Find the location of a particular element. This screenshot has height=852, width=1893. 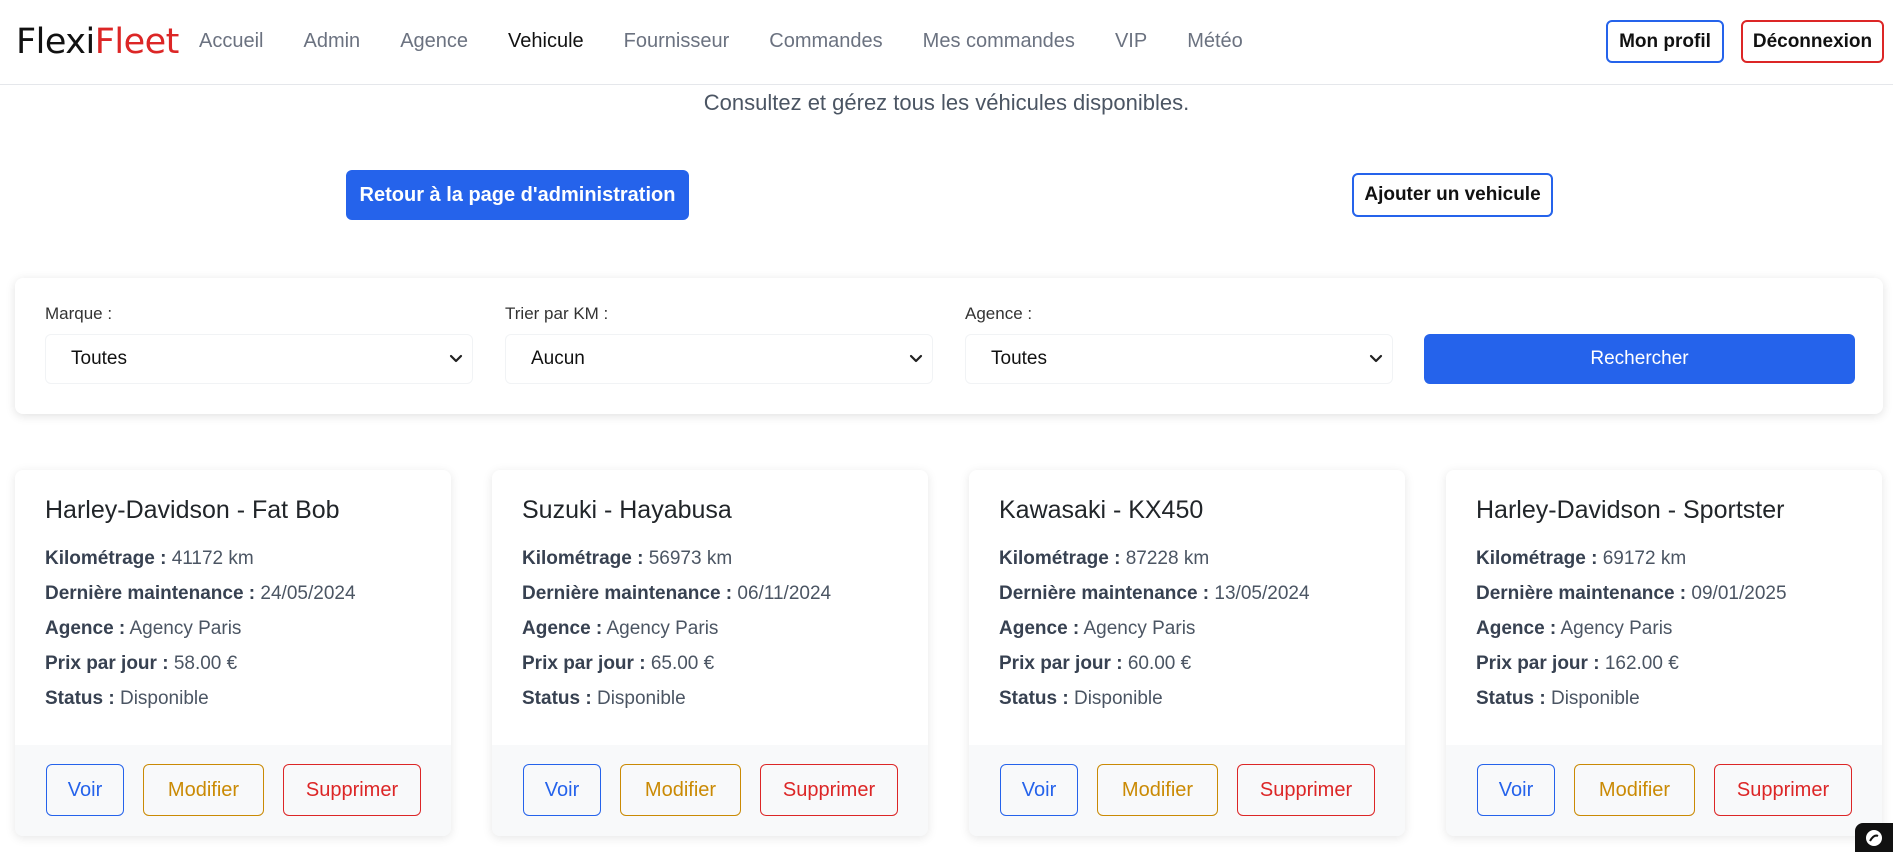

km-filter-label: Trier par KM : is located at coordinates (557, 313).